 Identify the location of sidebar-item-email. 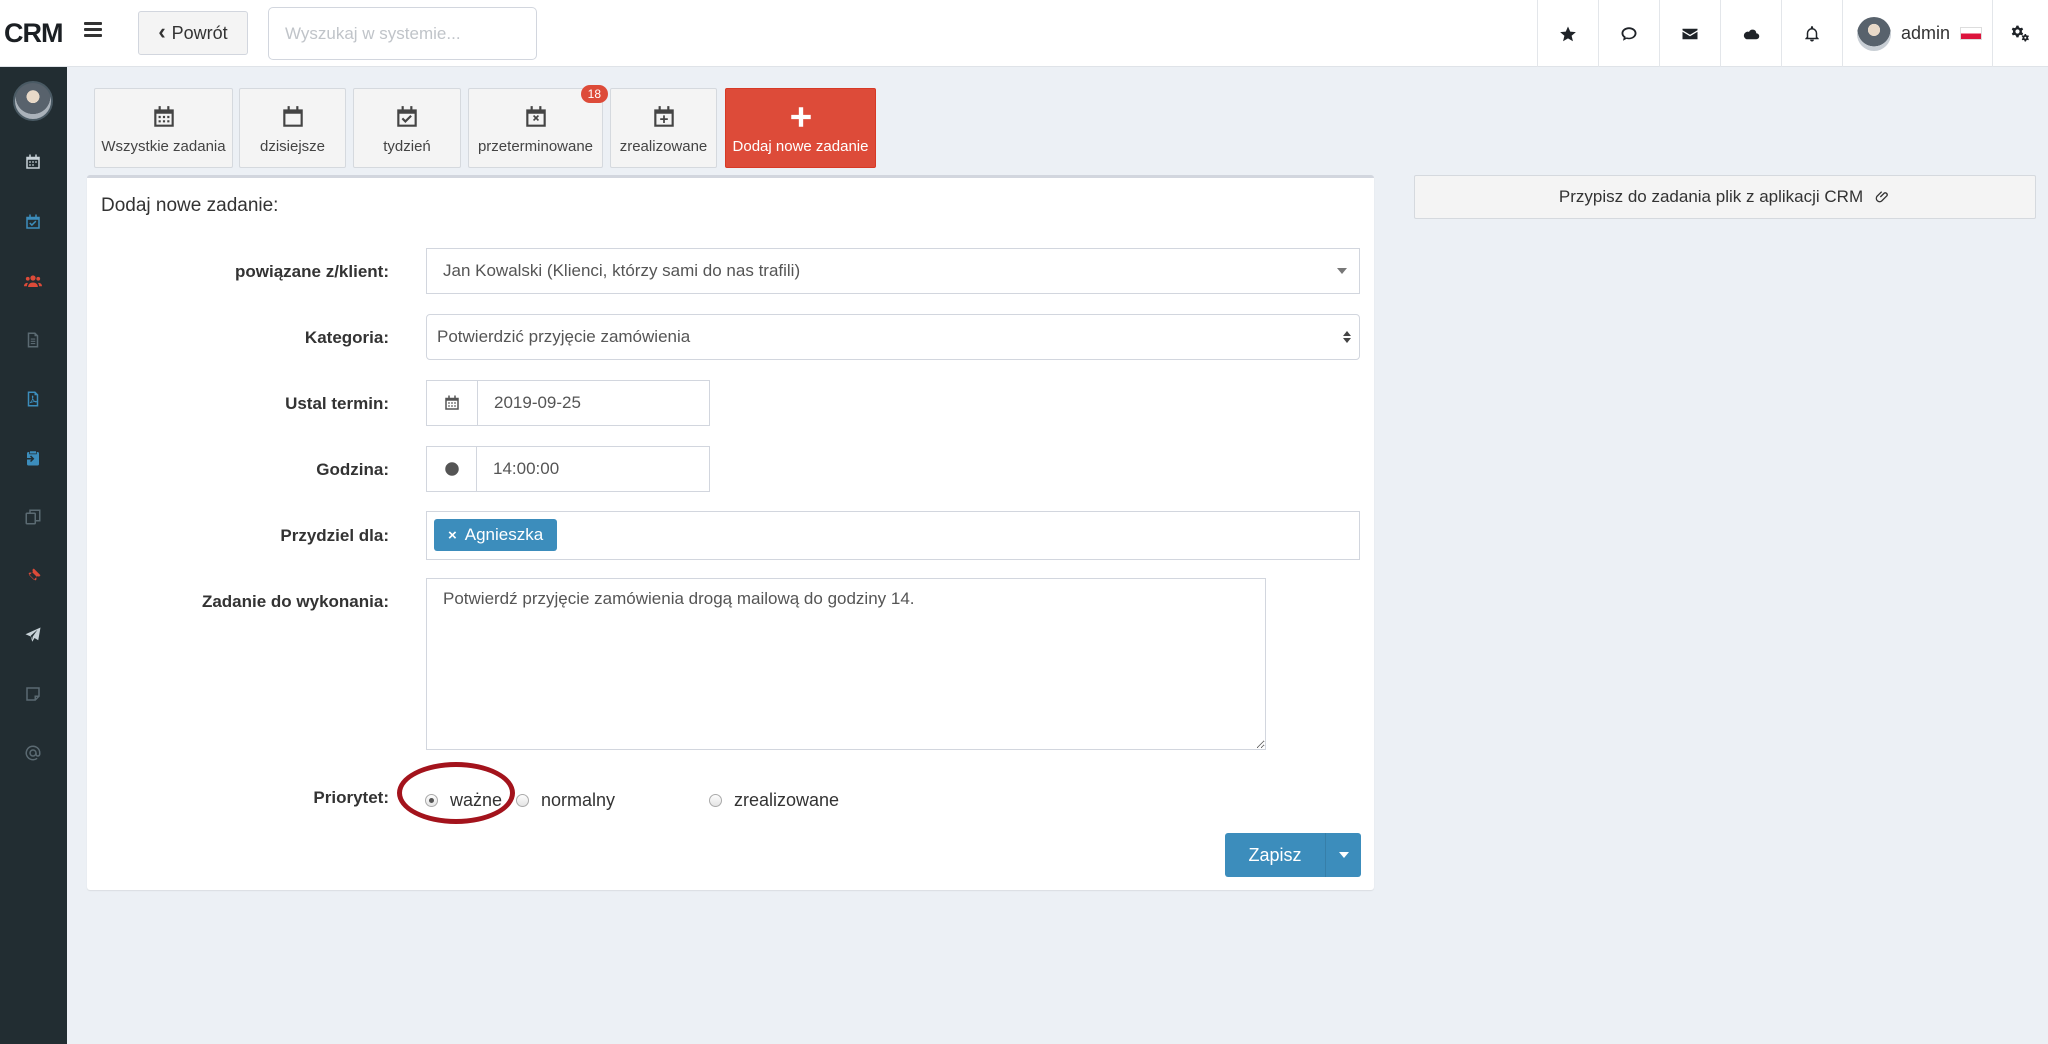
(33, 753).